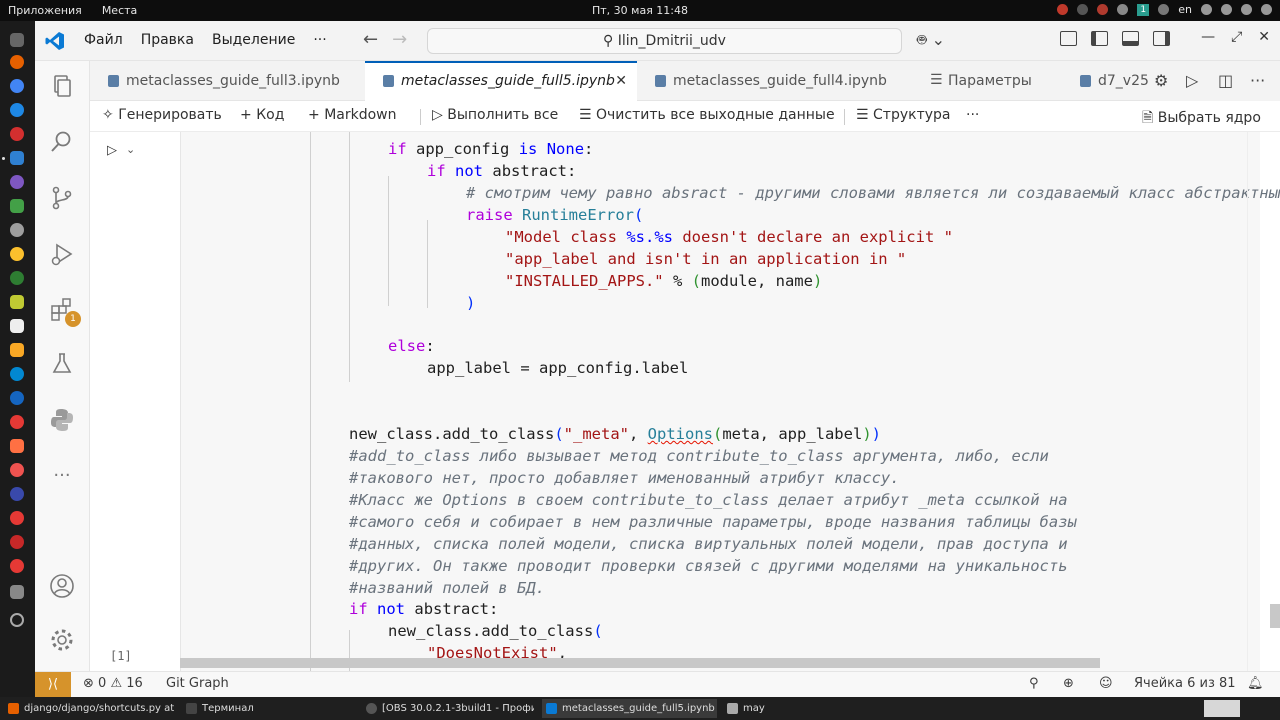  I want to click on power-icon, so click(1266, 9).